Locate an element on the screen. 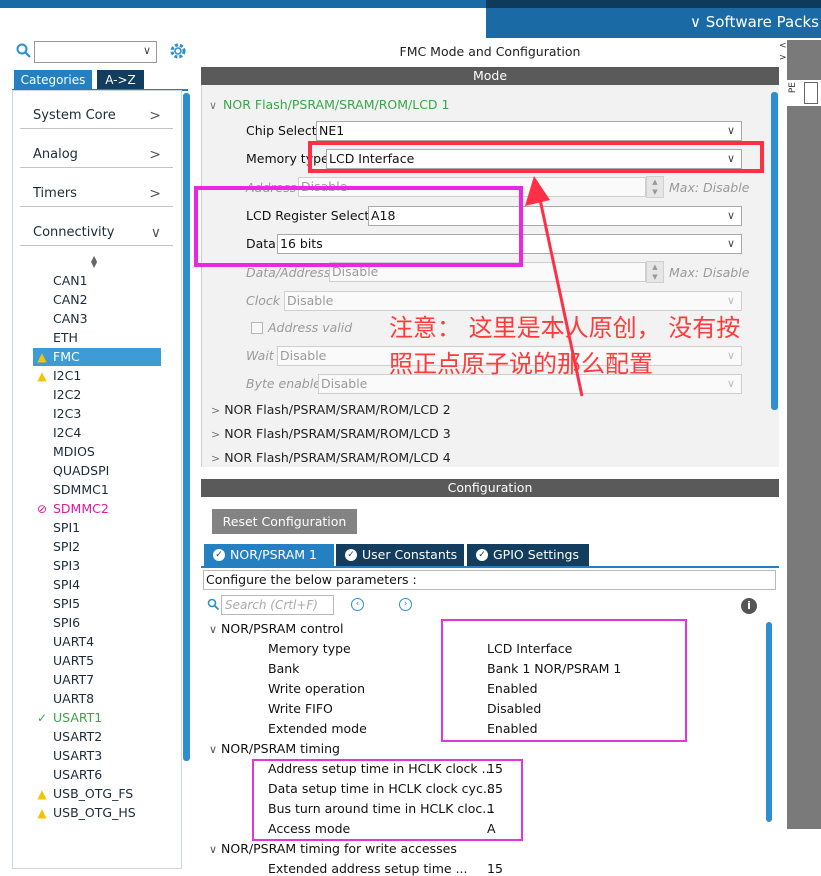 The width and height of the screenshot is (821, 876). peripheral-item-usart3: USART3 is located at coordinates (97, 756).